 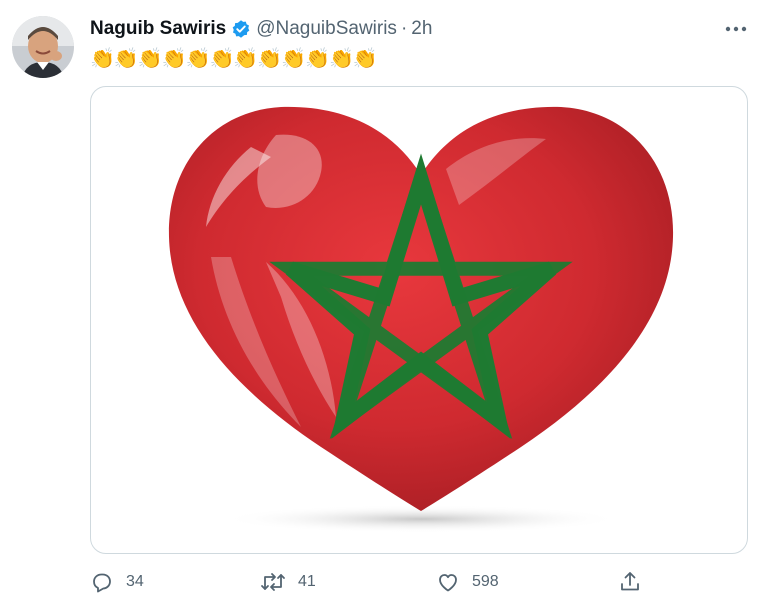 I want to click on retweet-count: 41, so click(x=307, y=581).